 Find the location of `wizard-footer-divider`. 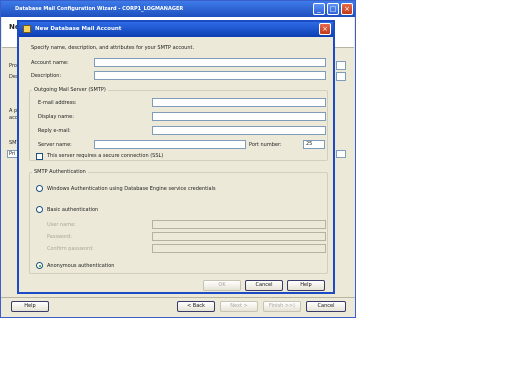

wizard-footer-divider is located at coordinates (178, 297).